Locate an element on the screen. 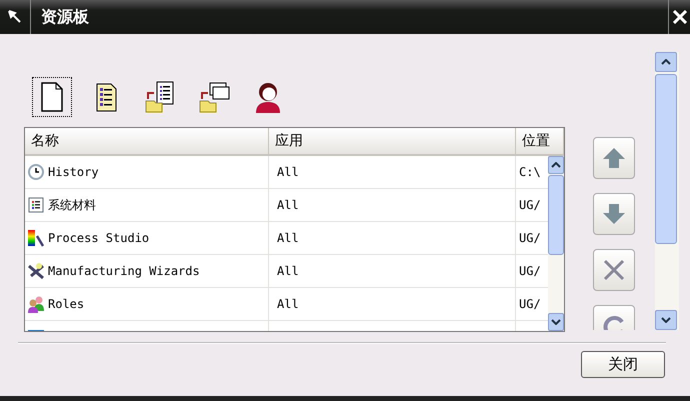 Image resolution: width=690 pixels, height=401 pixels. color-wand-icon is located at coordinates (36, 238).